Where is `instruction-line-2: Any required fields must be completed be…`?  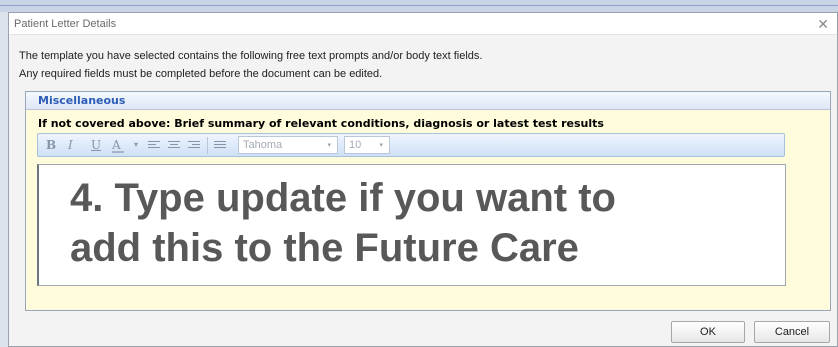 instruction-line-2: Any required fields must be completed be… is located at coordinates (201, 74).